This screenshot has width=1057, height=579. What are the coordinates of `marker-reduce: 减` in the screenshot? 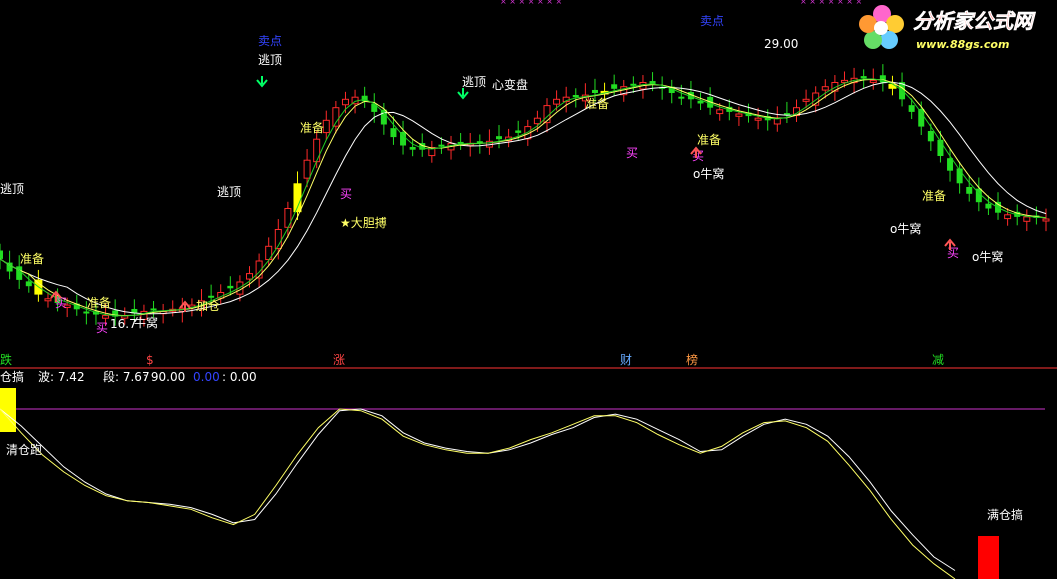 It's located at (938, 360).